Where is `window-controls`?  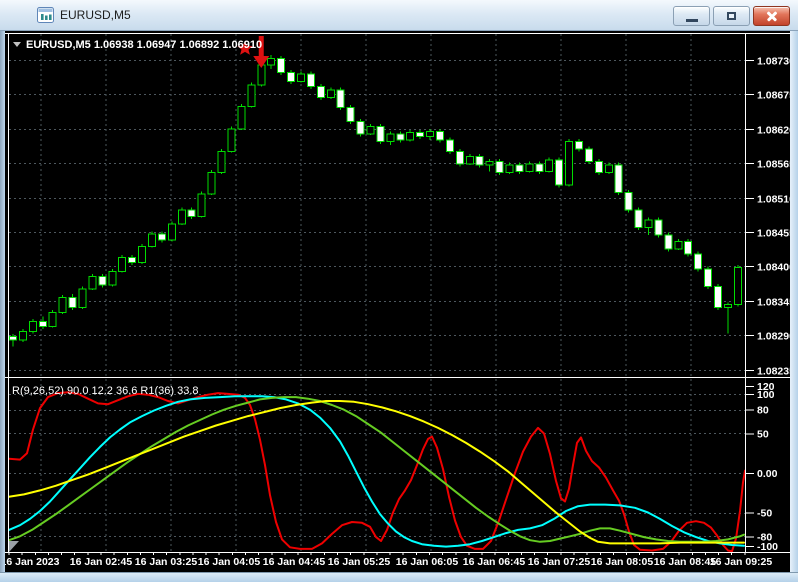
window-controls is located at coordinates (731, 16).